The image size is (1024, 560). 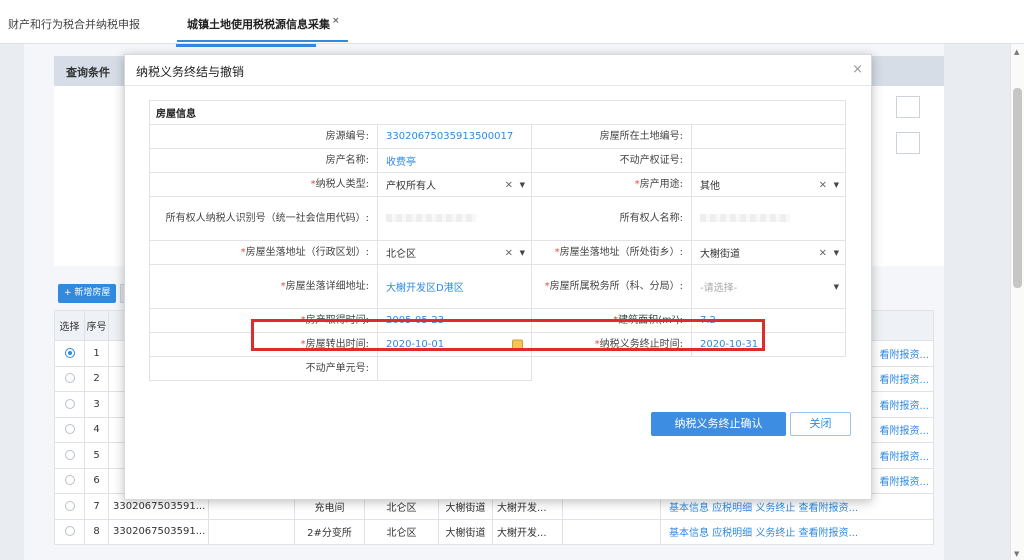 I want to click on page-scrollbar: ▲ ▼, so click(x=1017, y=302).